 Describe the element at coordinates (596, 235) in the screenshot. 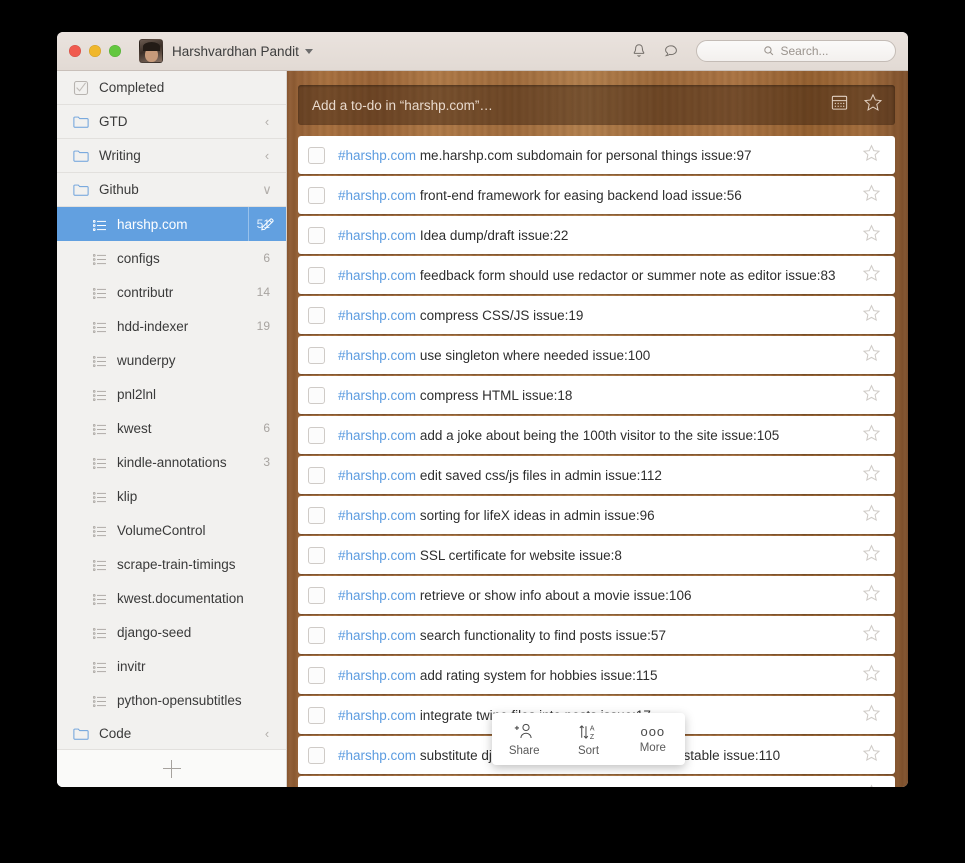

I see `todo-row: #harshp.com Idea dump/draft issue:22` at that location.